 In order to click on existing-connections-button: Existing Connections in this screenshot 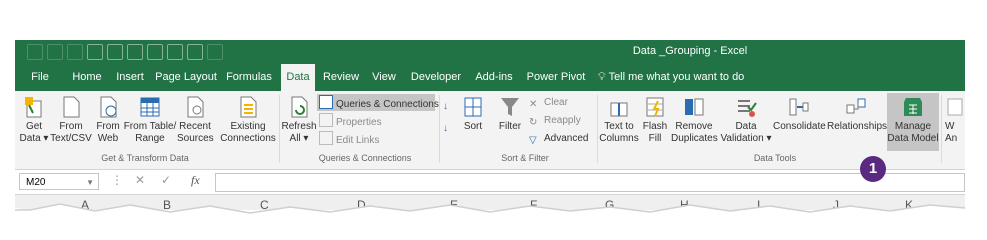, I will do `click(248, 120)`.